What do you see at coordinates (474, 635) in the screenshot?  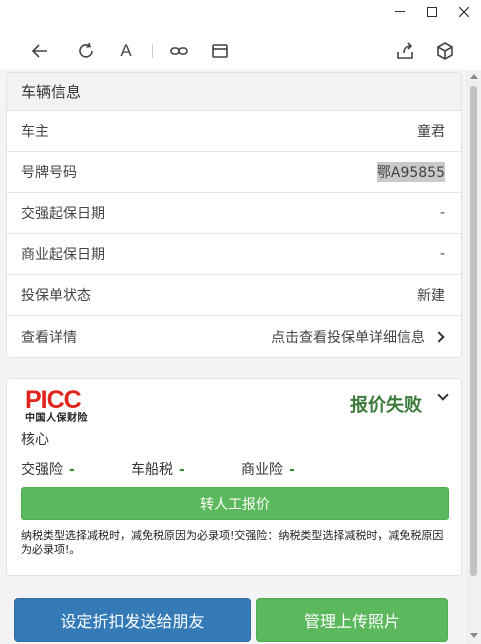 I see `scroll-down-icon` at bounding box center [474, 635].